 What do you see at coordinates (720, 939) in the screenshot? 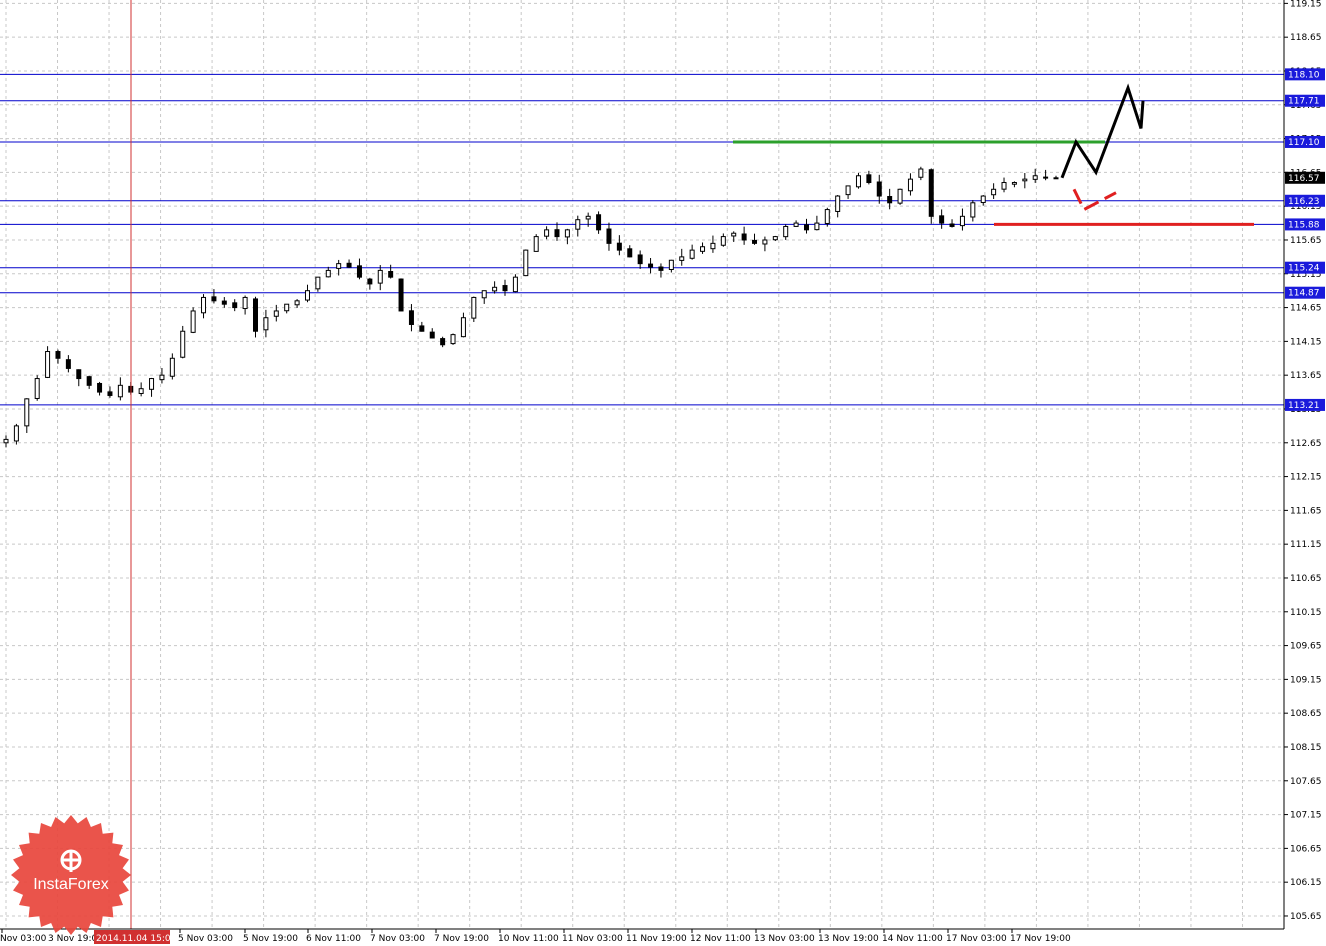
I see `time-tick-label: 12 Nov 11:00` at bounding box center [720, 939].